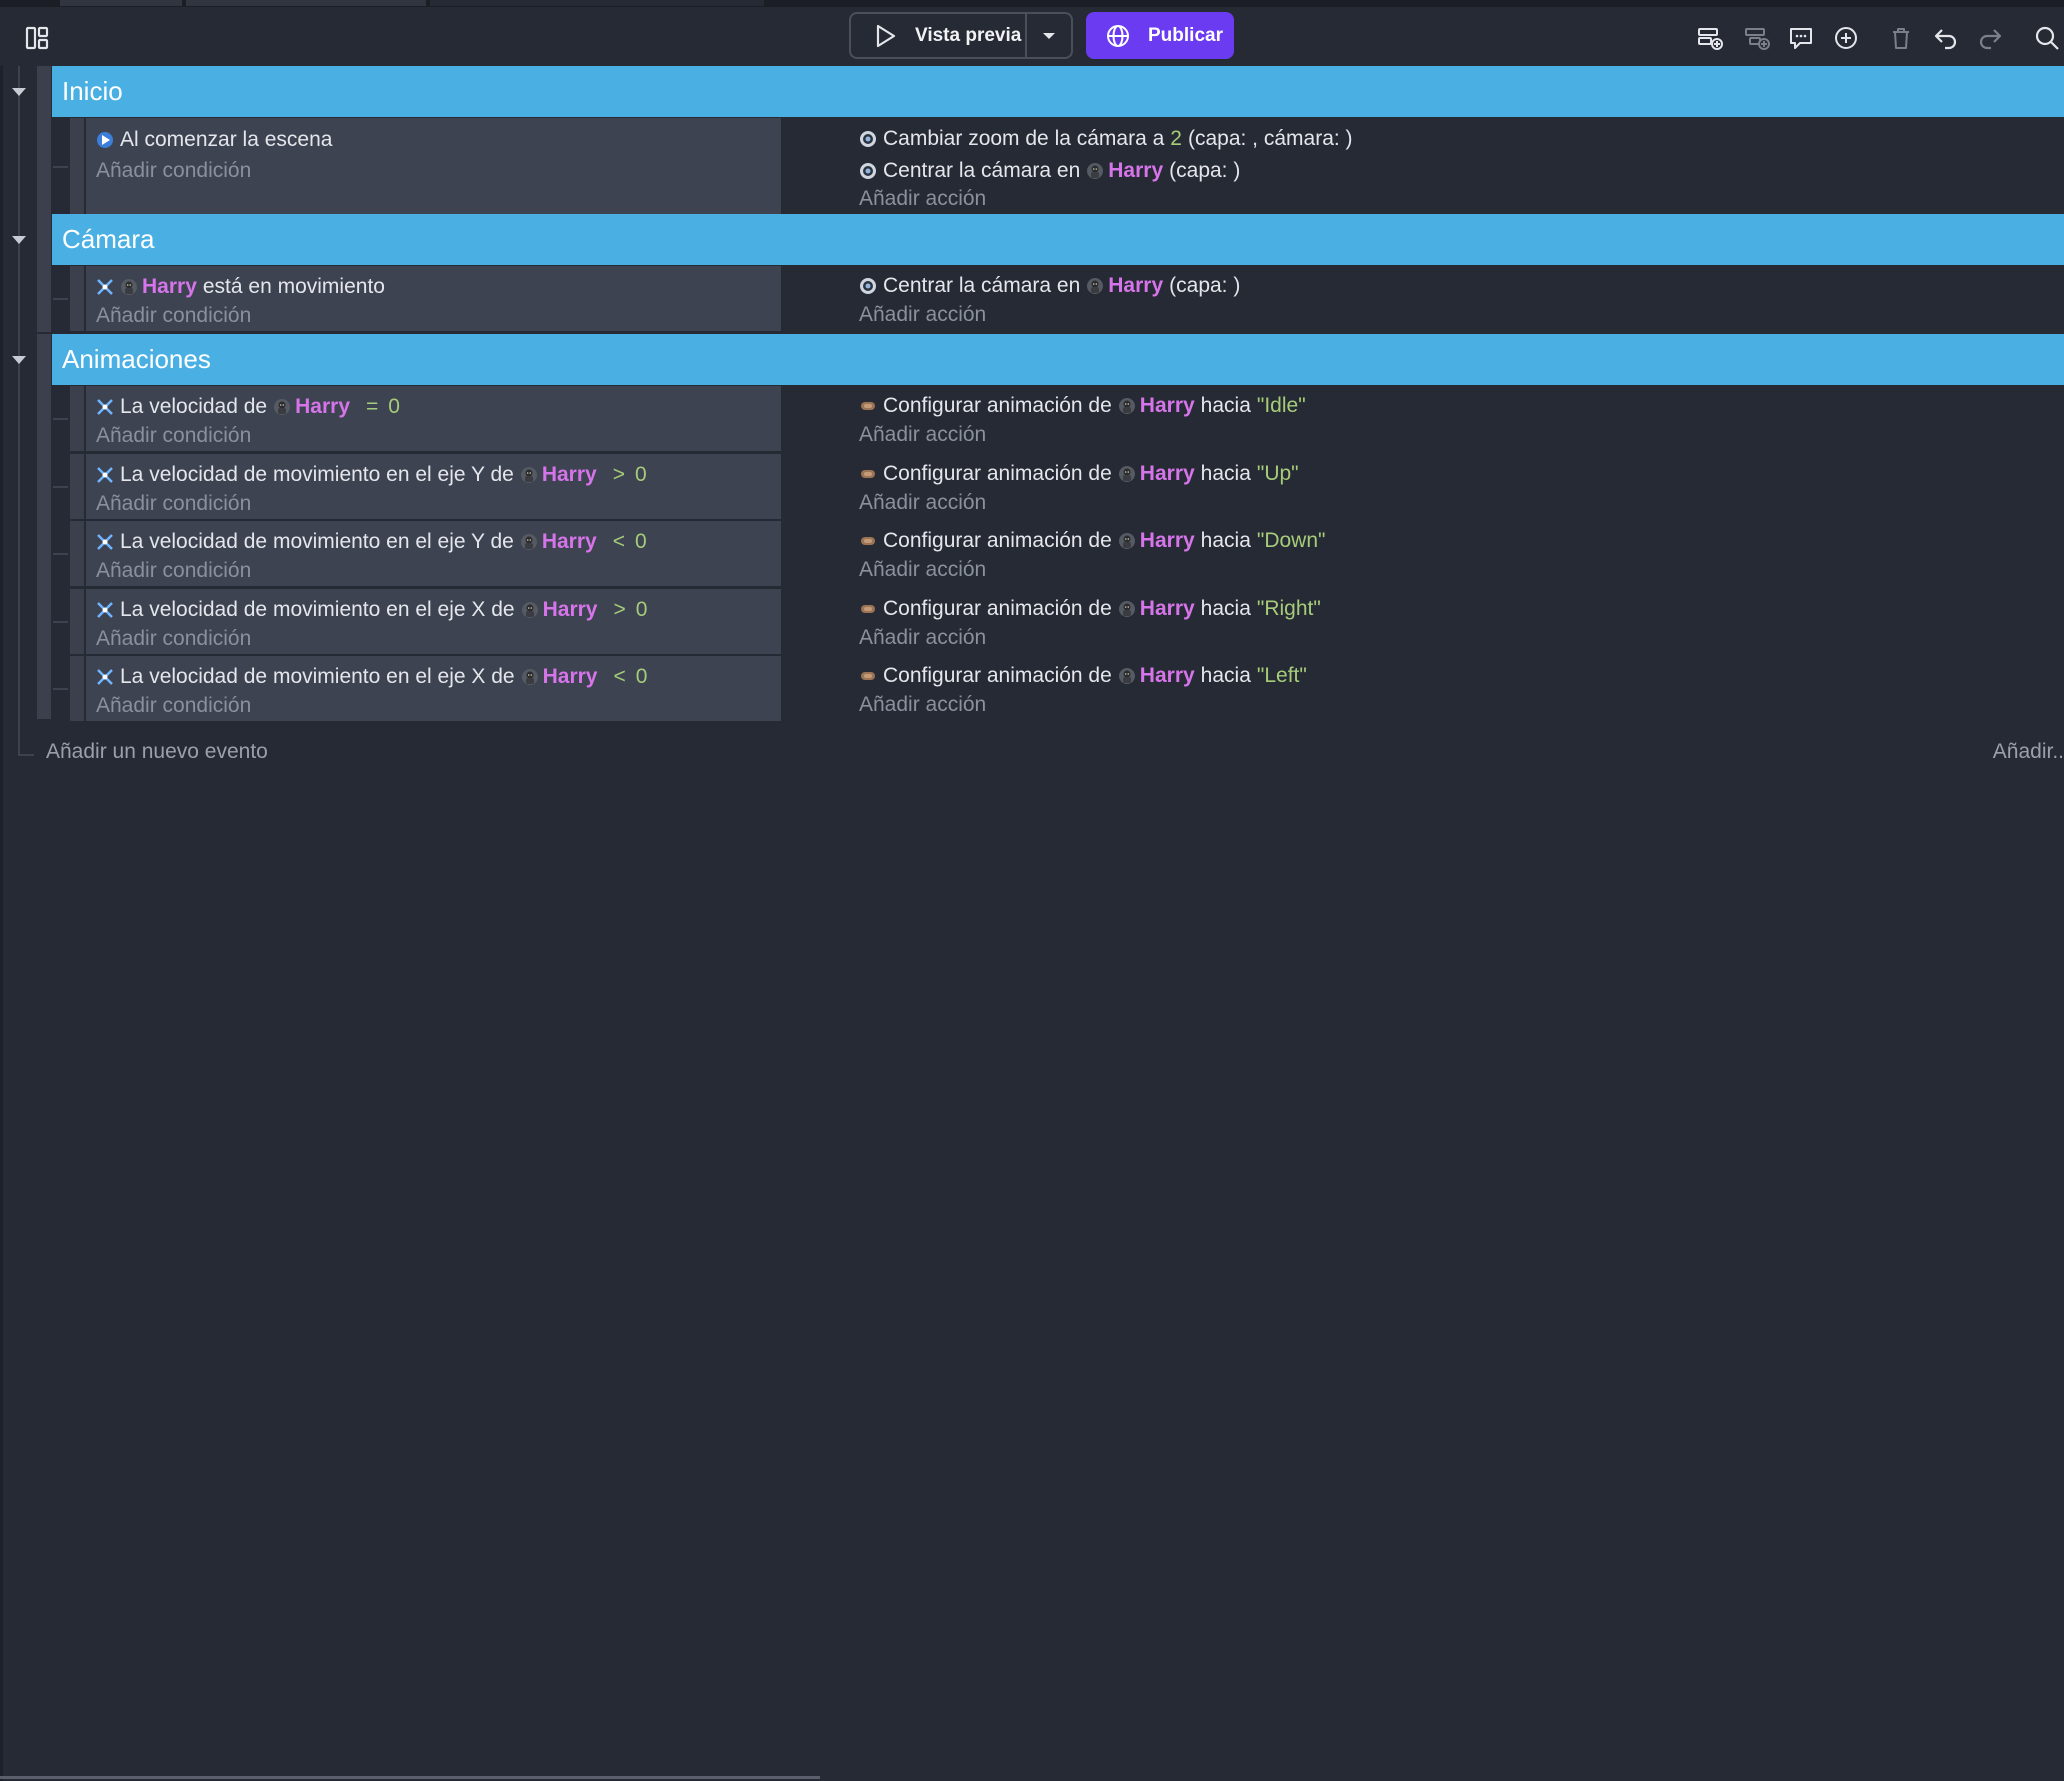 Image resolution: width=2064 pixels, height=1781 pixels. Describe the element at coordinates (433, 166) in the screenshot. I see `conditions-panel: Al comenzar la escena Añadir condición` at that location.